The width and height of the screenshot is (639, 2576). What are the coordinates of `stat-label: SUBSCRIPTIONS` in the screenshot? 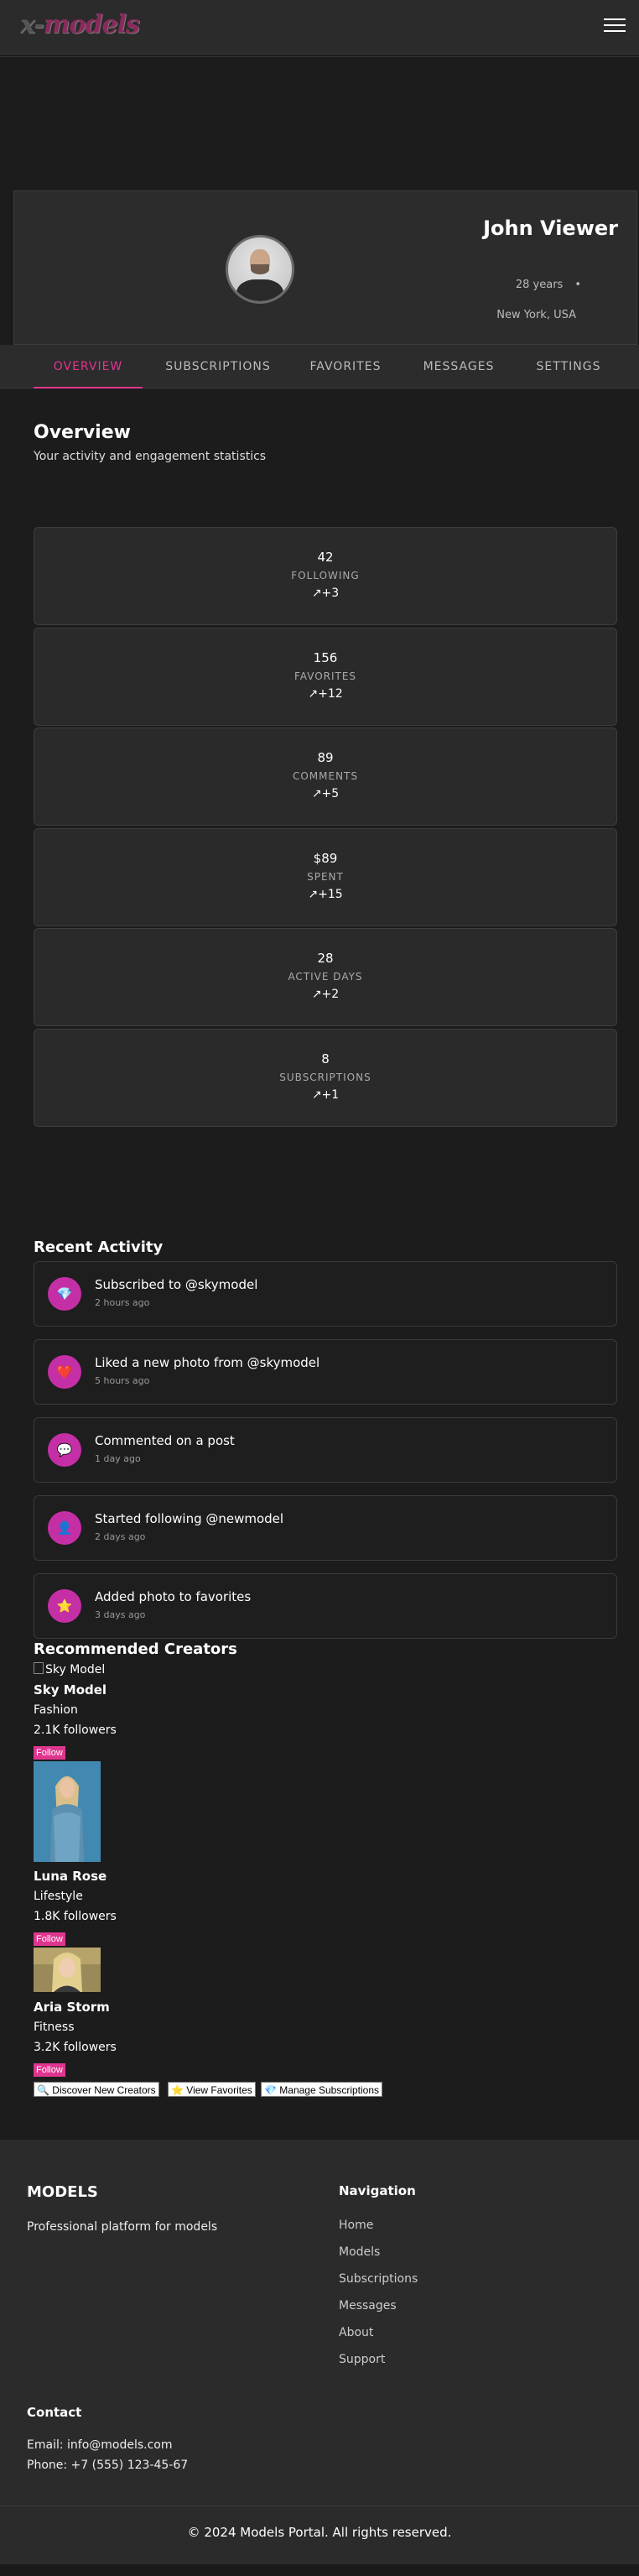 It's located at (325, 1077).